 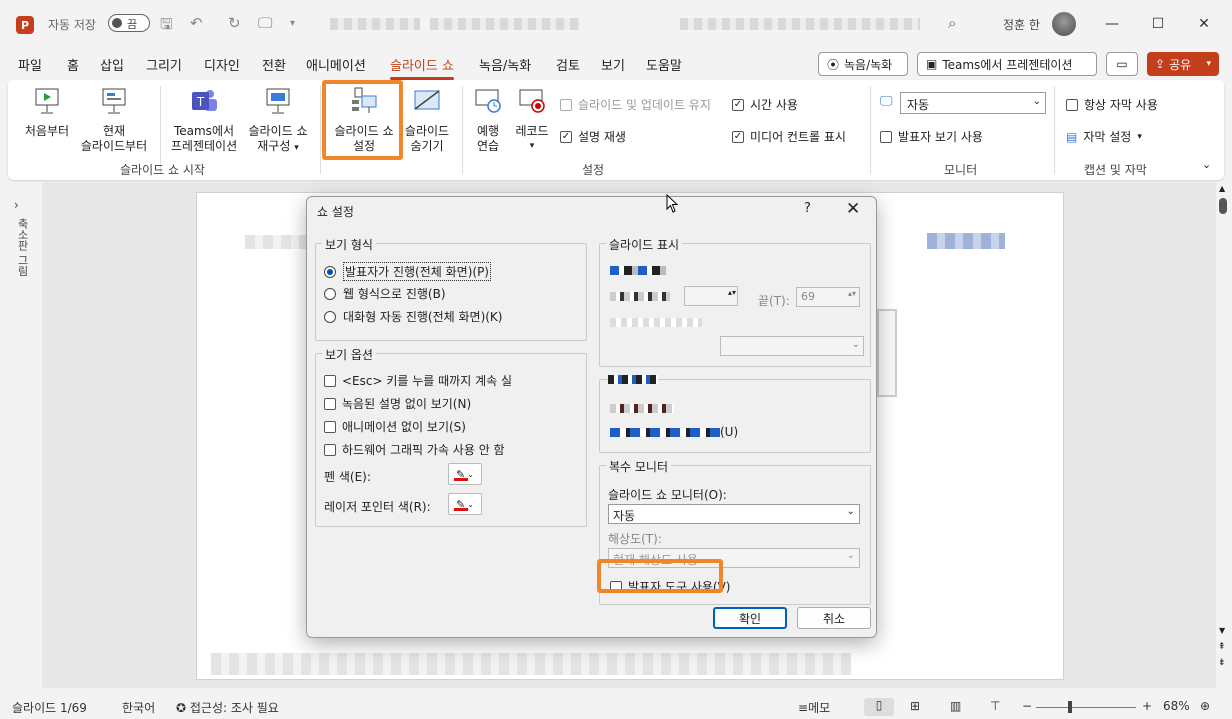 I want to click on group-label-monitor: 모니터, so click(x=961, y=170).